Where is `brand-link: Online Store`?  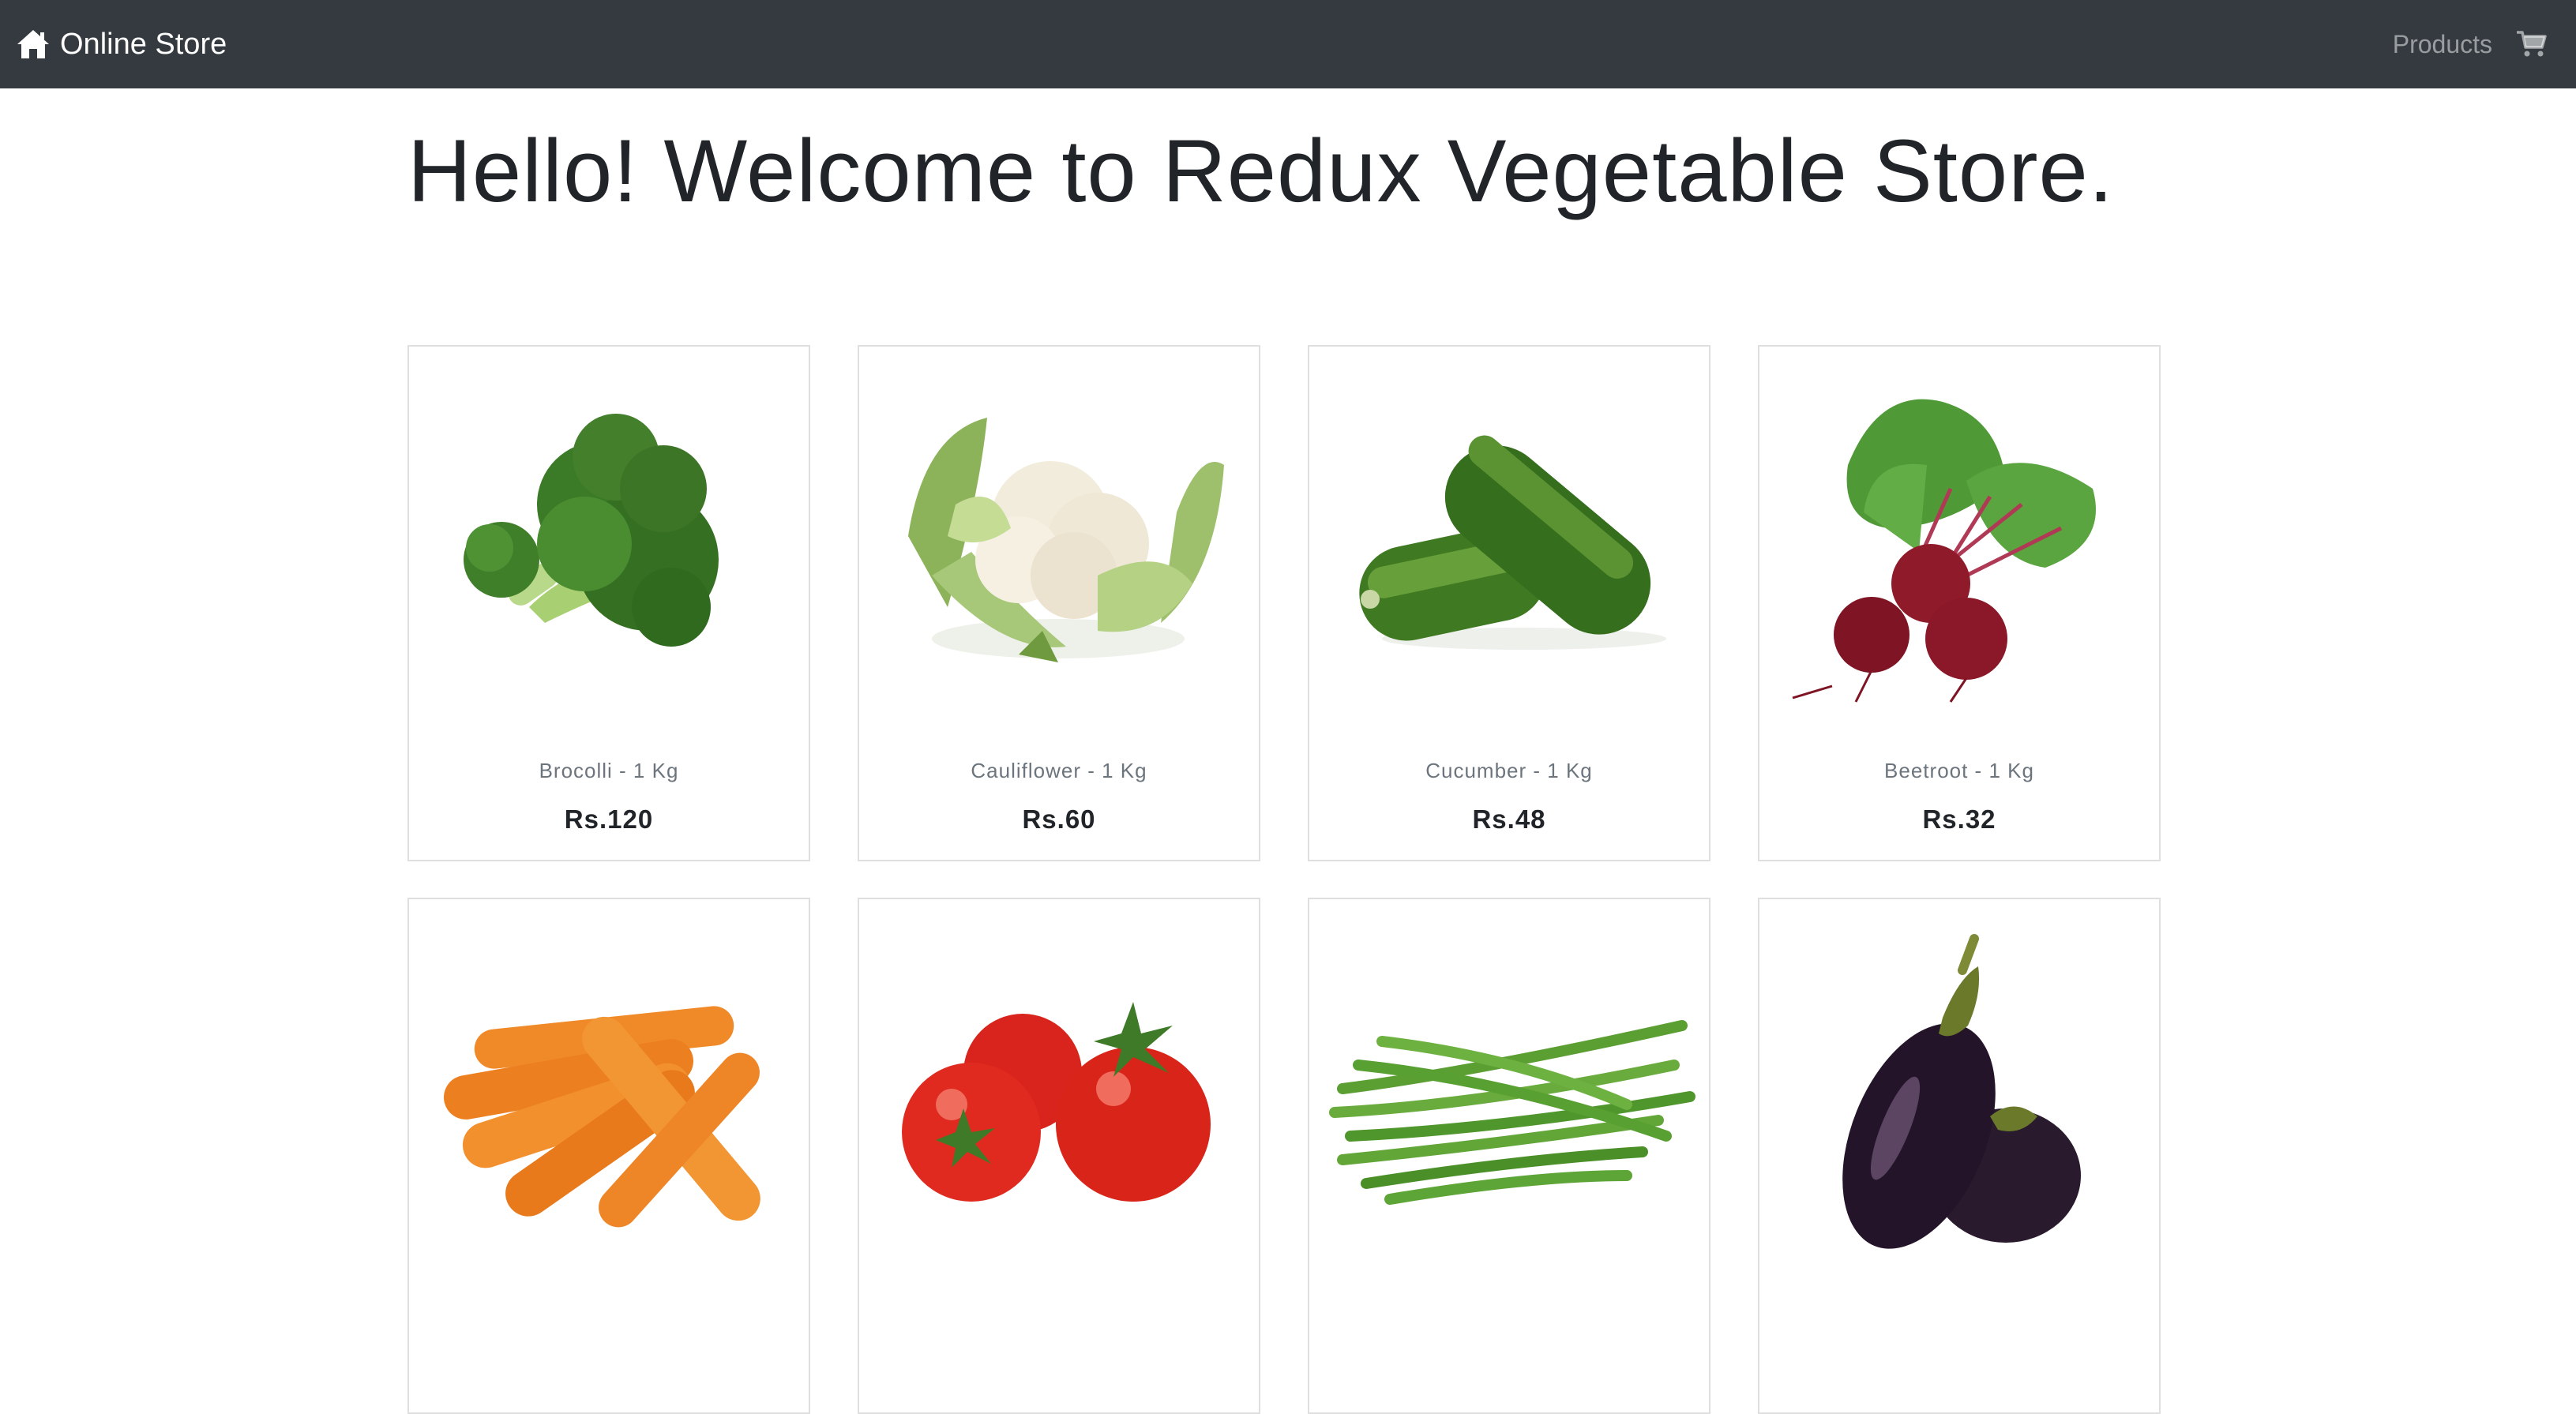 brand-link: Online Store is located at coordinates (121, 45).